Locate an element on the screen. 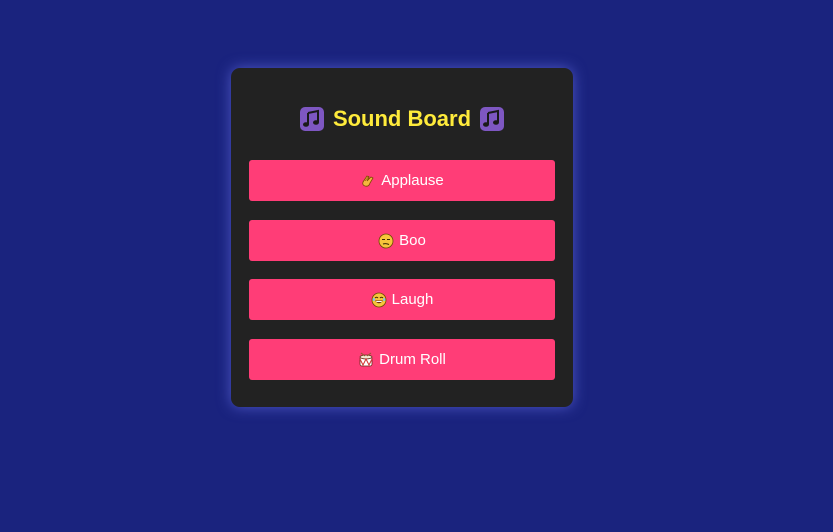 The image size is (833, 532). laugh-button: Laugh is located at coordinates (402, 299).